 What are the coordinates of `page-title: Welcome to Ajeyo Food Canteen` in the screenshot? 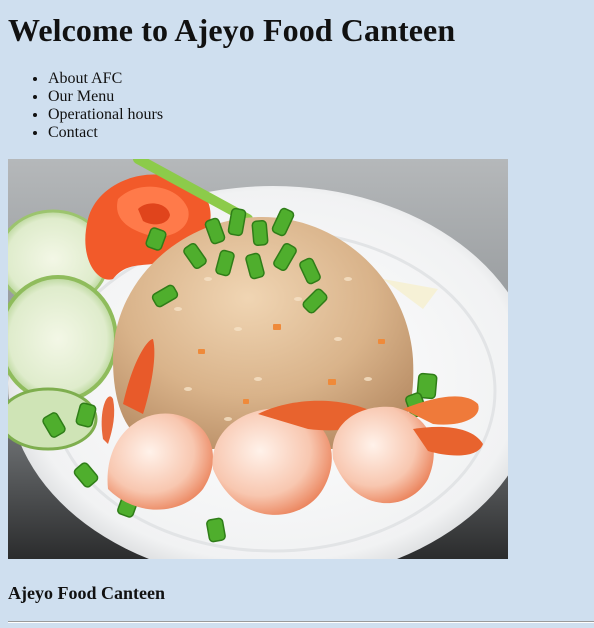 It's located at (232, 30).